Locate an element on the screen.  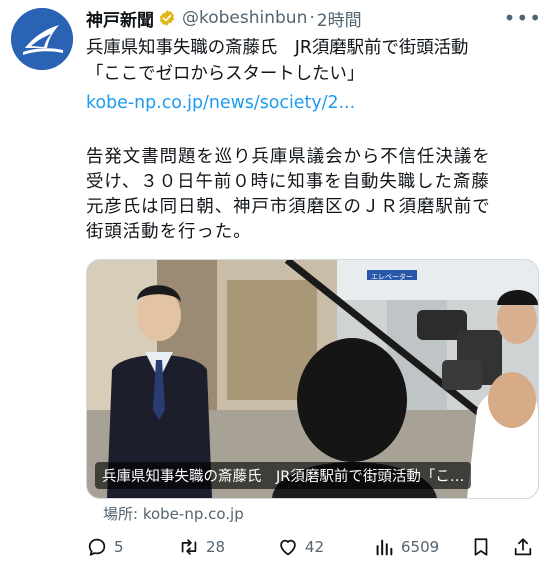
views-count: 6509 is located at coordinates (420, 547).